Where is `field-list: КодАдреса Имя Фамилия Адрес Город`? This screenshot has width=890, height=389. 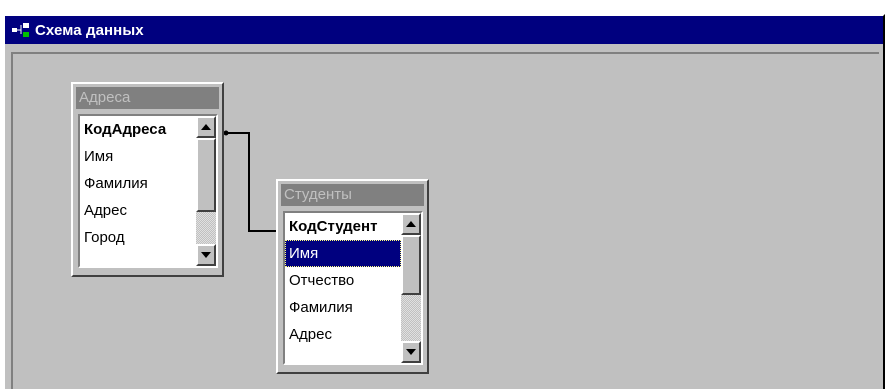 field-list: КодАдреса Имя Фамилия Адрес Город is located at coordinates (138, 191).